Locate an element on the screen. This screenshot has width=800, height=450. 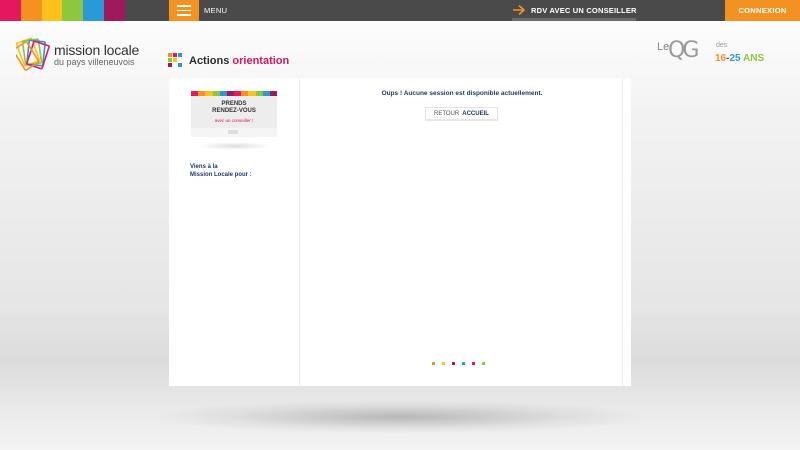
rdv-link: RDV AVEC UN CONSEILLER is located at coordinates (574, 10).